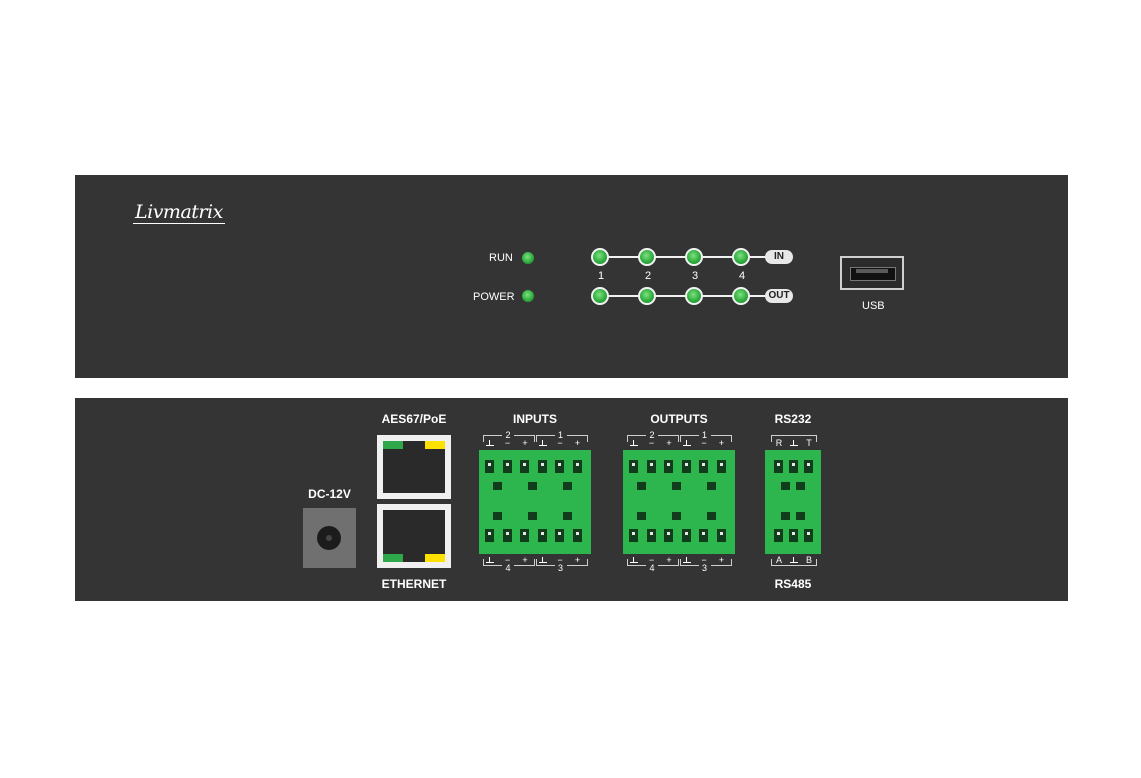  What do you see at coordinates (779, 257) in the screenshot?
I see `in-tag: IN` at bounding box center [779, 257].